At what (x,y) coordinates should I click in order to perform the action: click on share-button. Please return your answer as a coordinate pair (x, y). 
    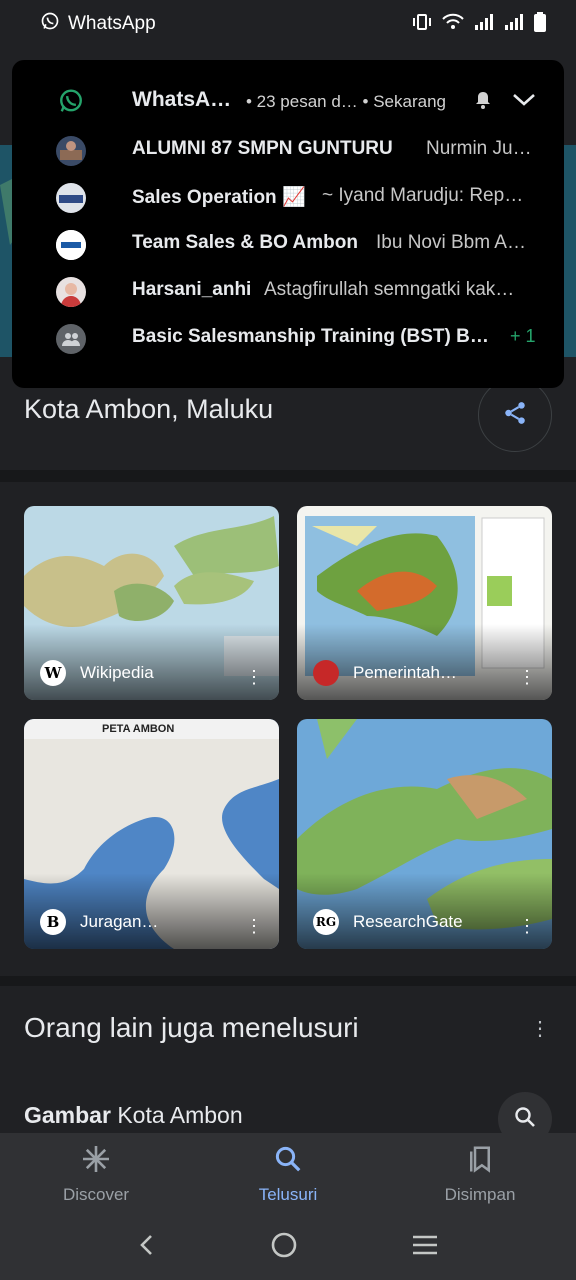
    Looking at the image, I should click on (515, 415).